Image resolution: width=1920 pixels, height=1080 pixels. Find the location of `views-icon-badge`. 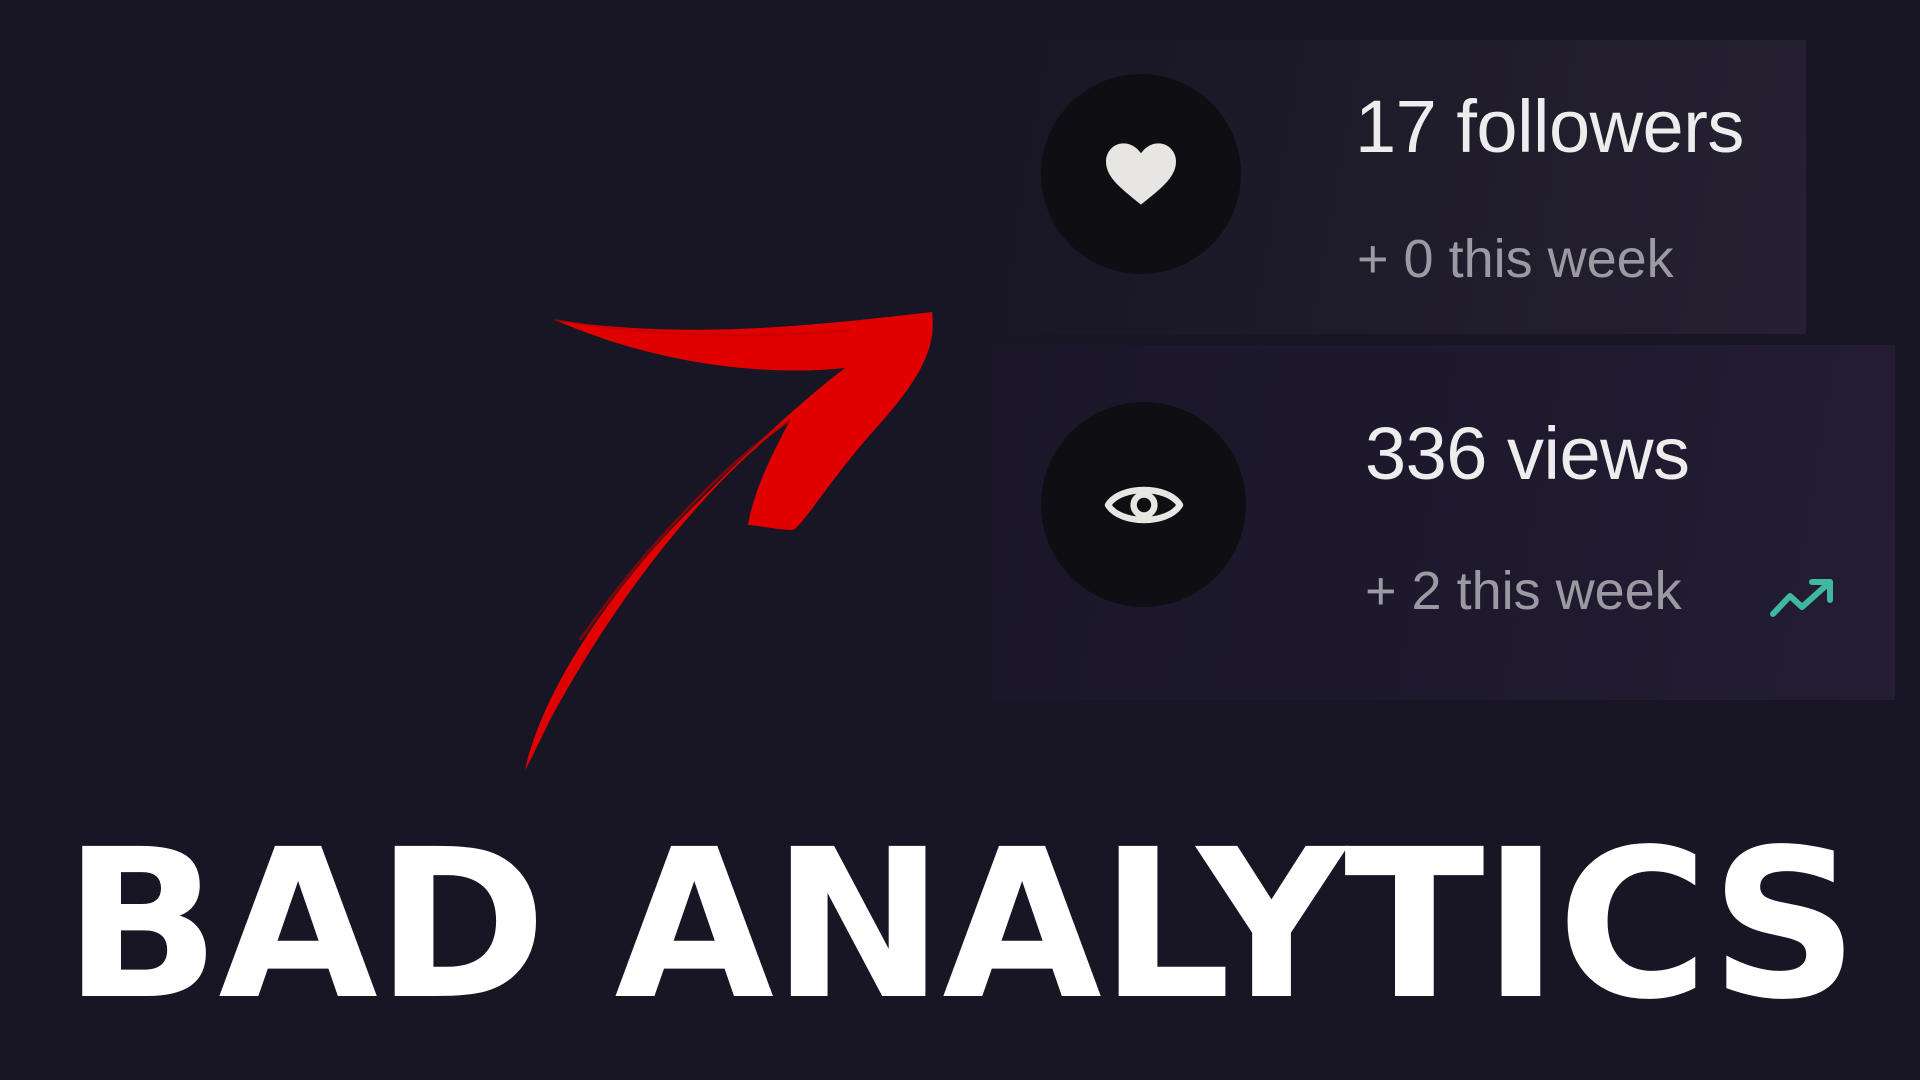

views-icon-badge is located at coordinates (1143, 504).